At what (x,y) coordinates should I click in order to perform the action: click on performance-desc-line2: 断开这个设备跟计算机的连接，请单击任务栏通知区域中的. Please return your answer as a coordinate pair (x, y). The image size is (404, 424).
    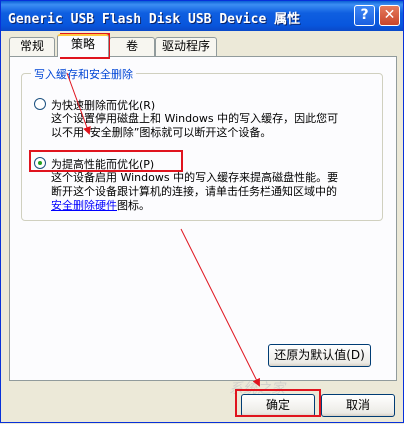
    Looking at the image, I should click on (194, 191).